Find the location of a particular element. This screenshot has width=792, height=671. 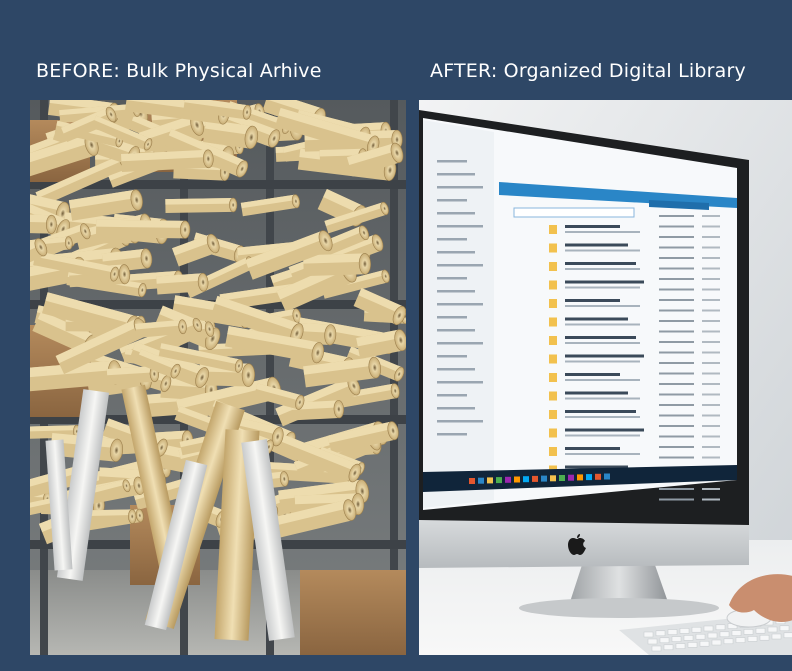

after-title: AFTER: Organized Digital Library is located at coordinates (588, 71).